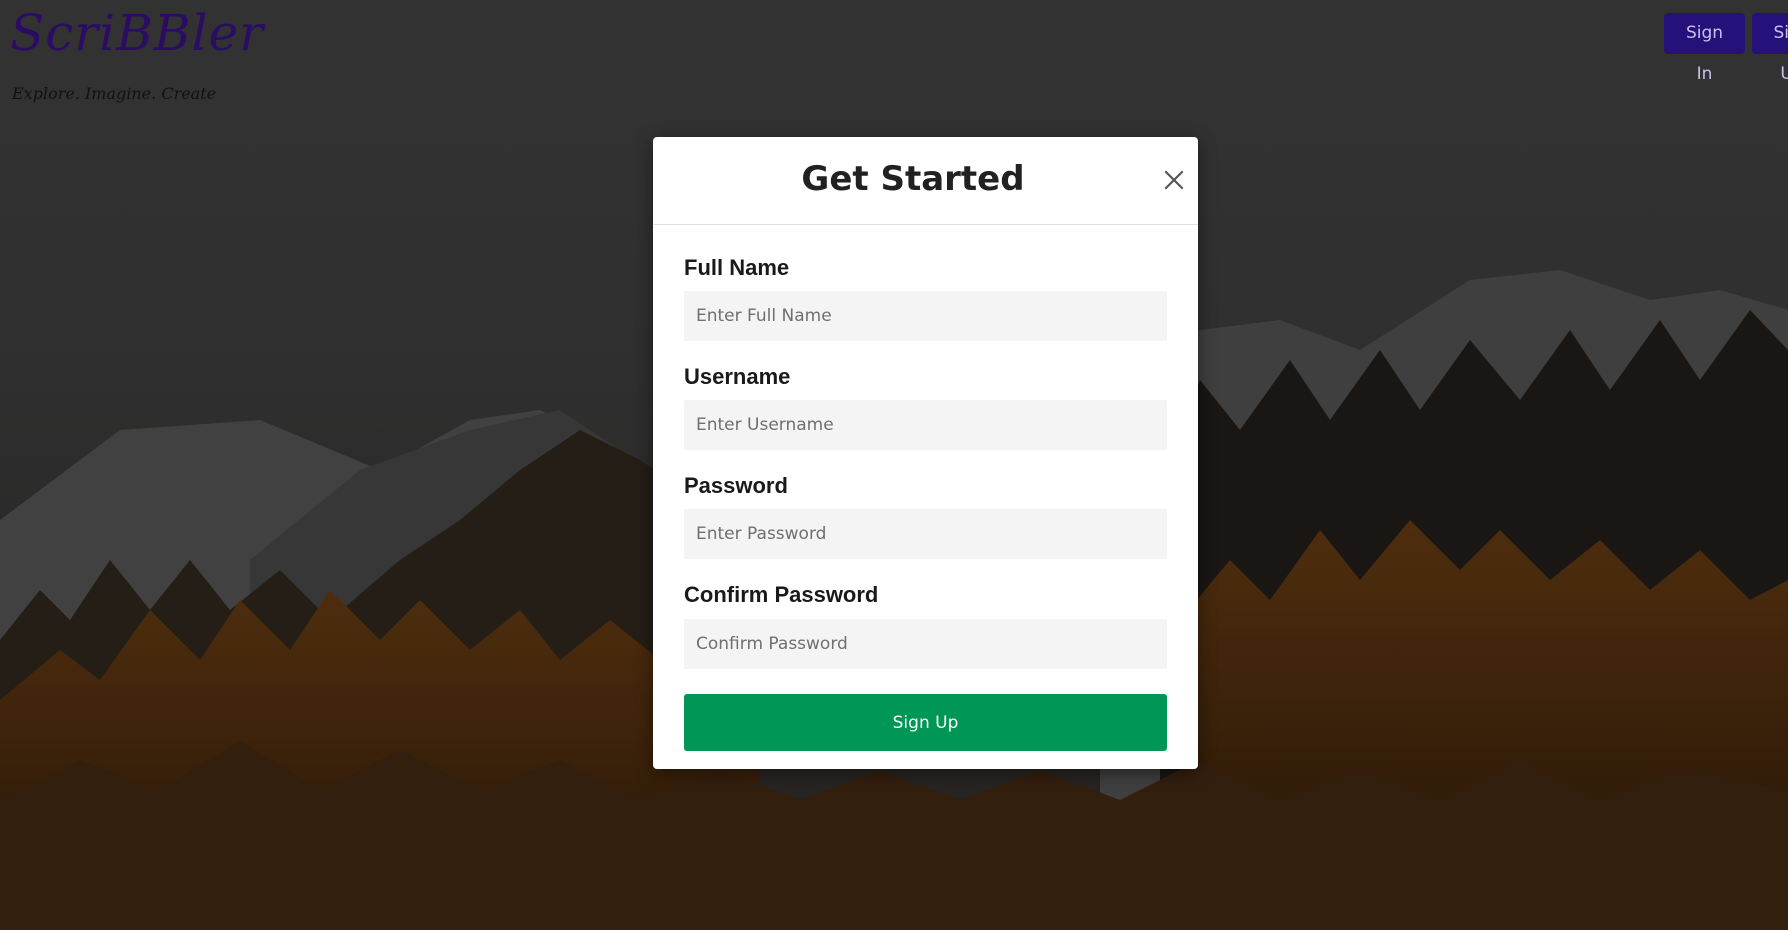 The height and width of the screenshot is (930, 1788). Describe the element at coordinates (737, 267) in the screenshot. I see `full-name-label: Full Name` at that location.